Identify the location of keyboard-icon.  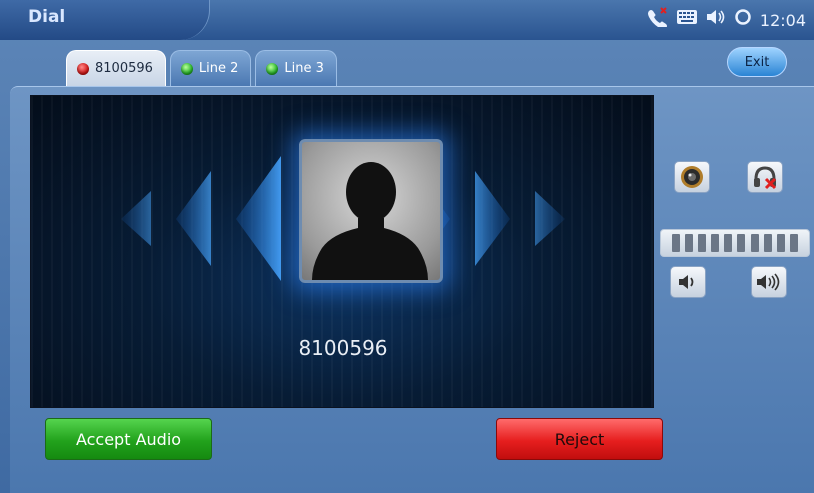
(687, 20).